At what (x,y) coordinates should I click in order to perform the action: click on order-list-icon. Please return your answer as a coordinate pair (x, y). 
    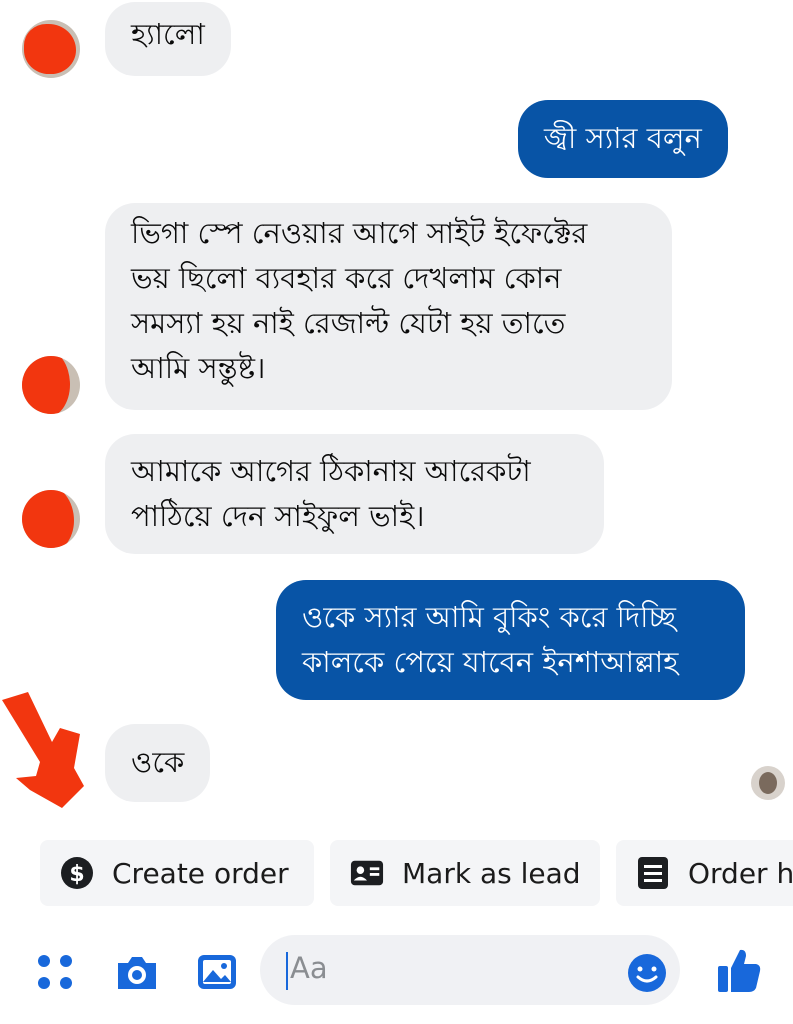
    Looking at the image, I should click on (653, 873).